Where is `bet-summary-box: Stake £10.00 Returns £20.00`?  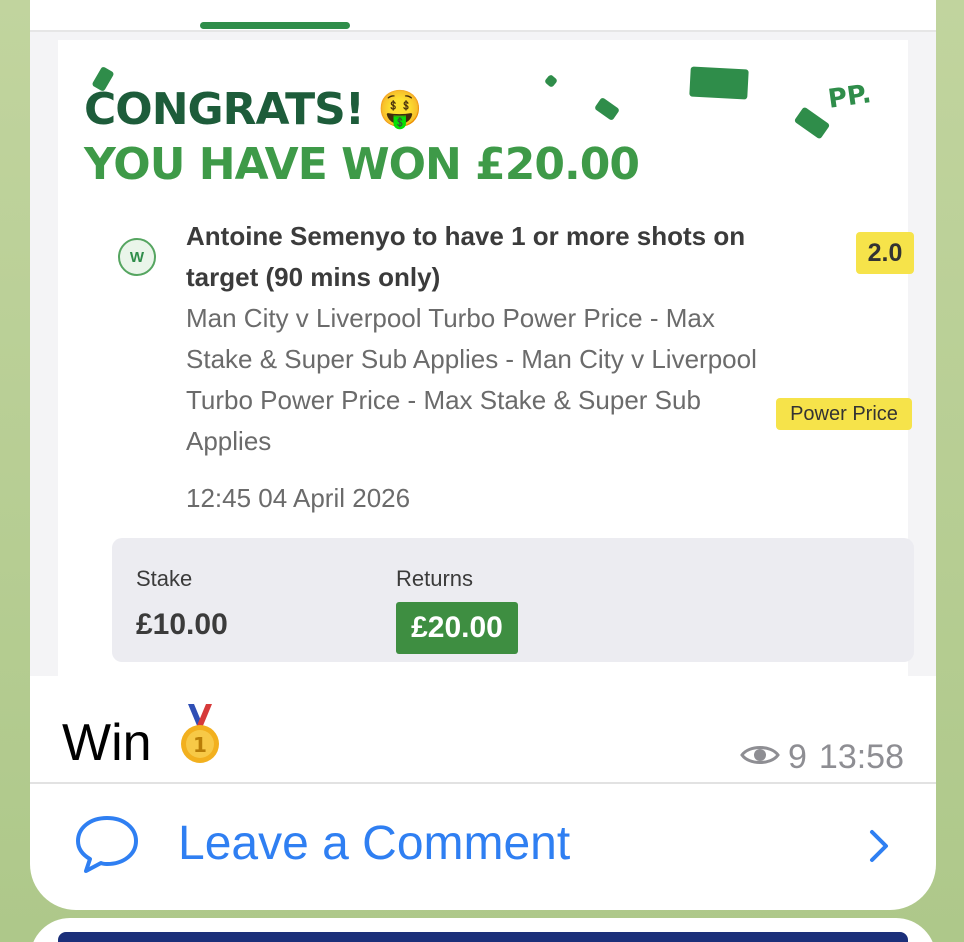
bet-summary-box: Stake £10.00 Returns £20.00 is located at coordinates (513, 600).